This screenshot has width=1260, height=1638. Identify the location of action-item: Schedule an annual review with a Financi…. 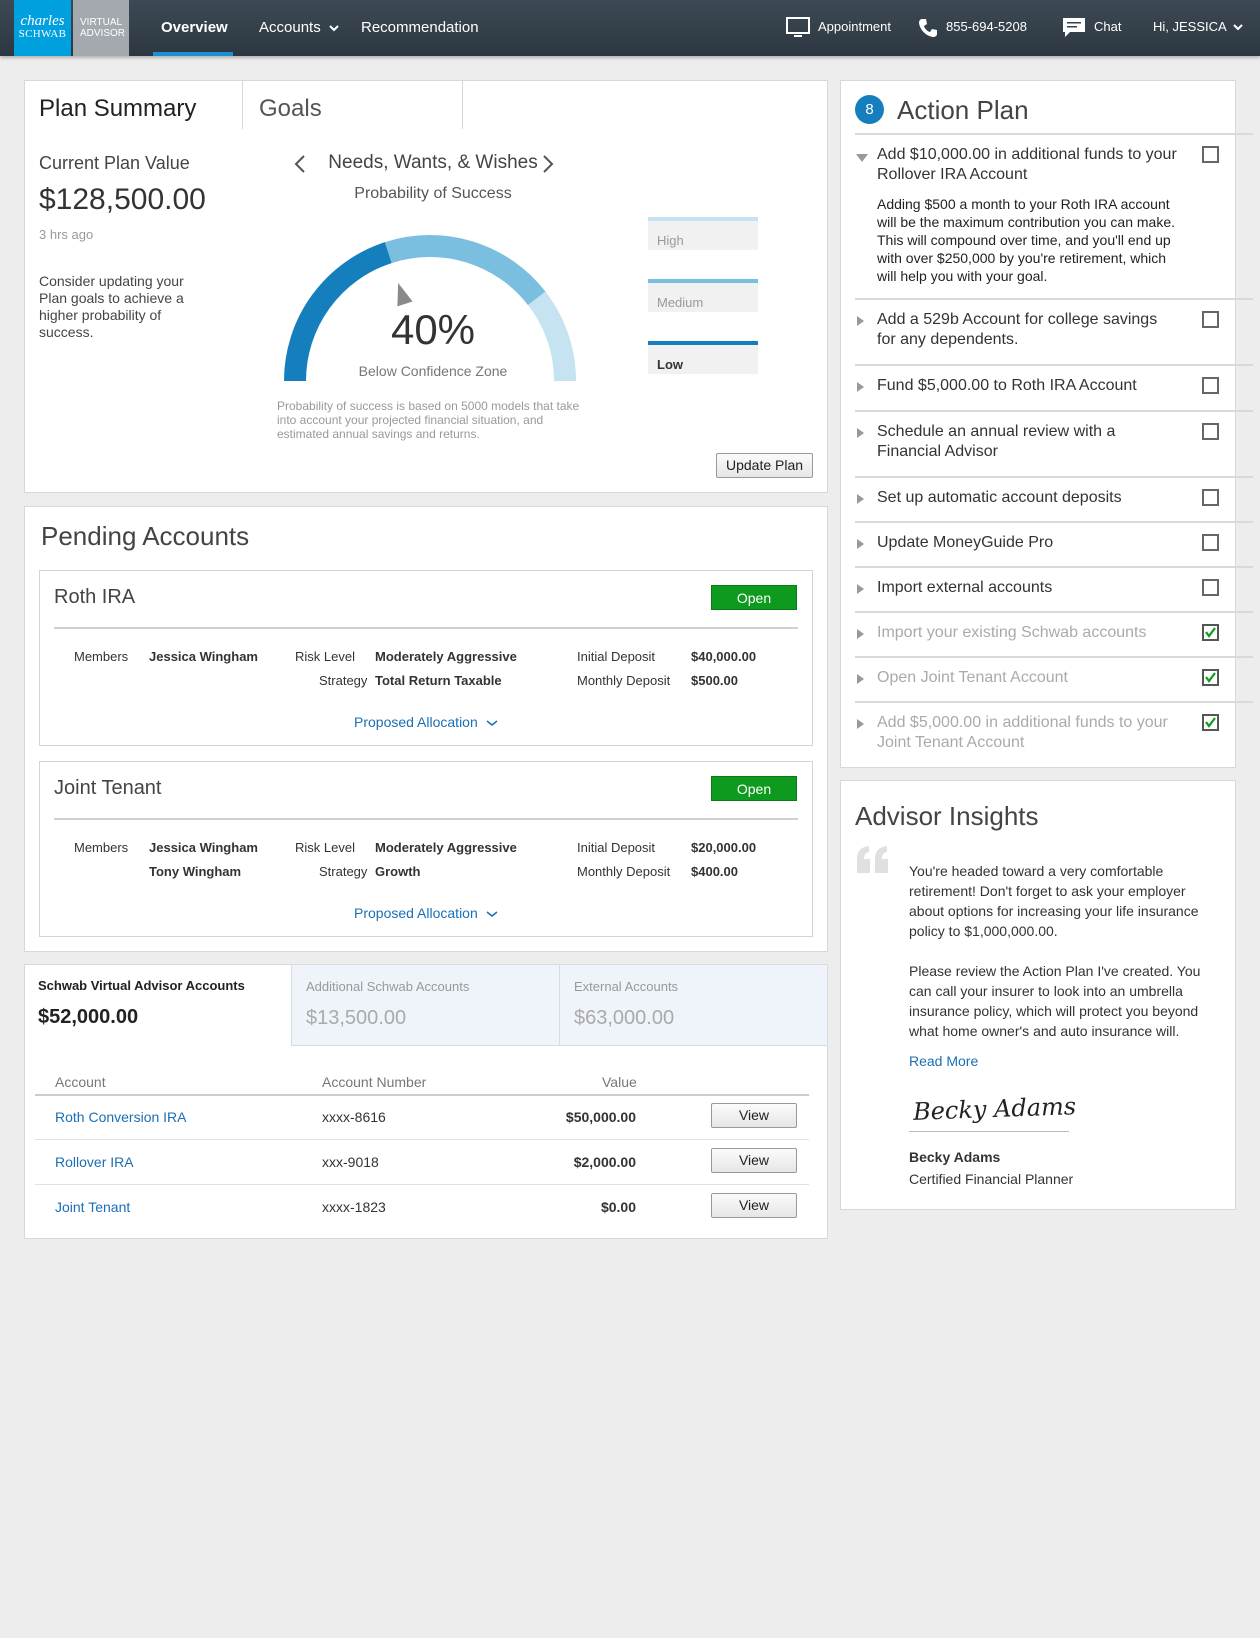
(1054, 443).